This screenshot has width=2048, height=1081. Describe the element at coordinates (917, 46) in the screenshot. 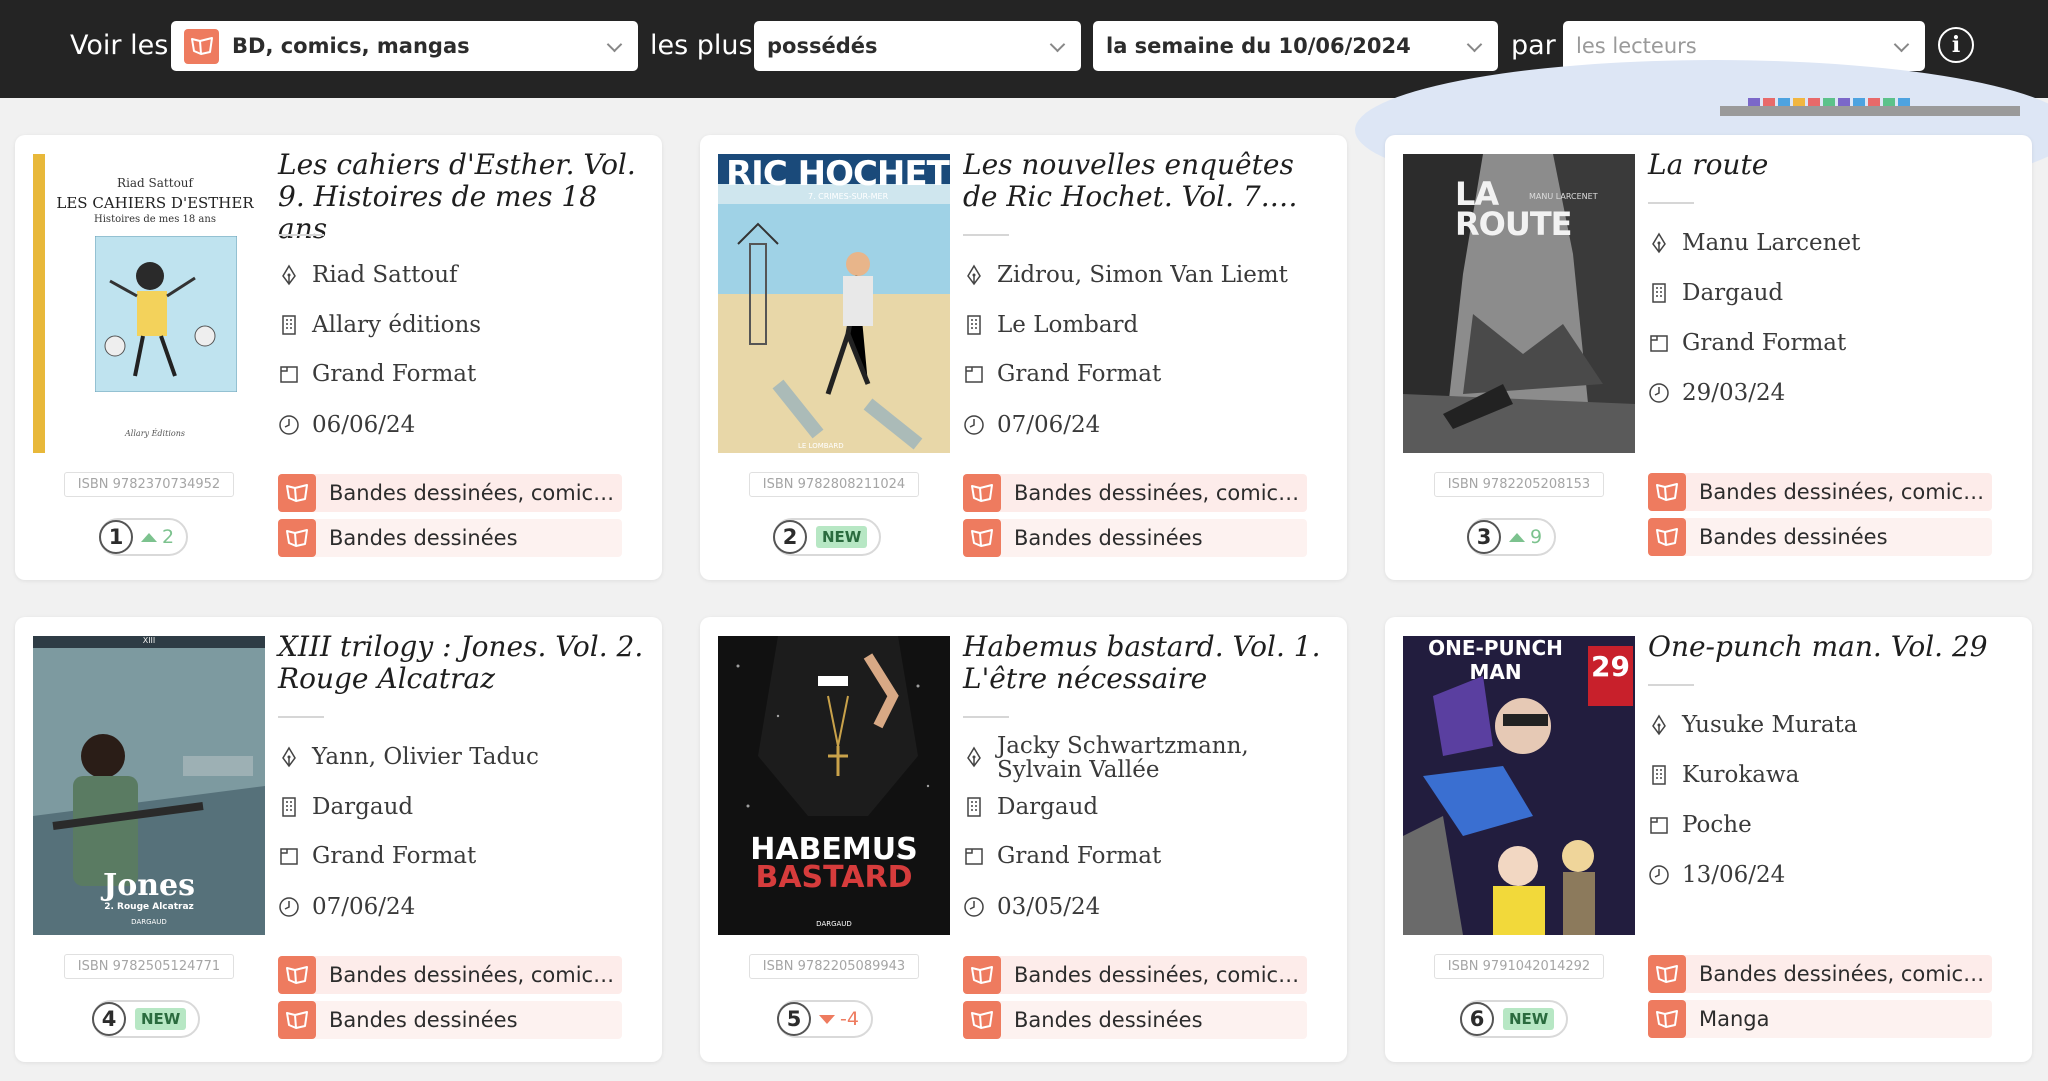

I see `metric-select: possédés` at that location.